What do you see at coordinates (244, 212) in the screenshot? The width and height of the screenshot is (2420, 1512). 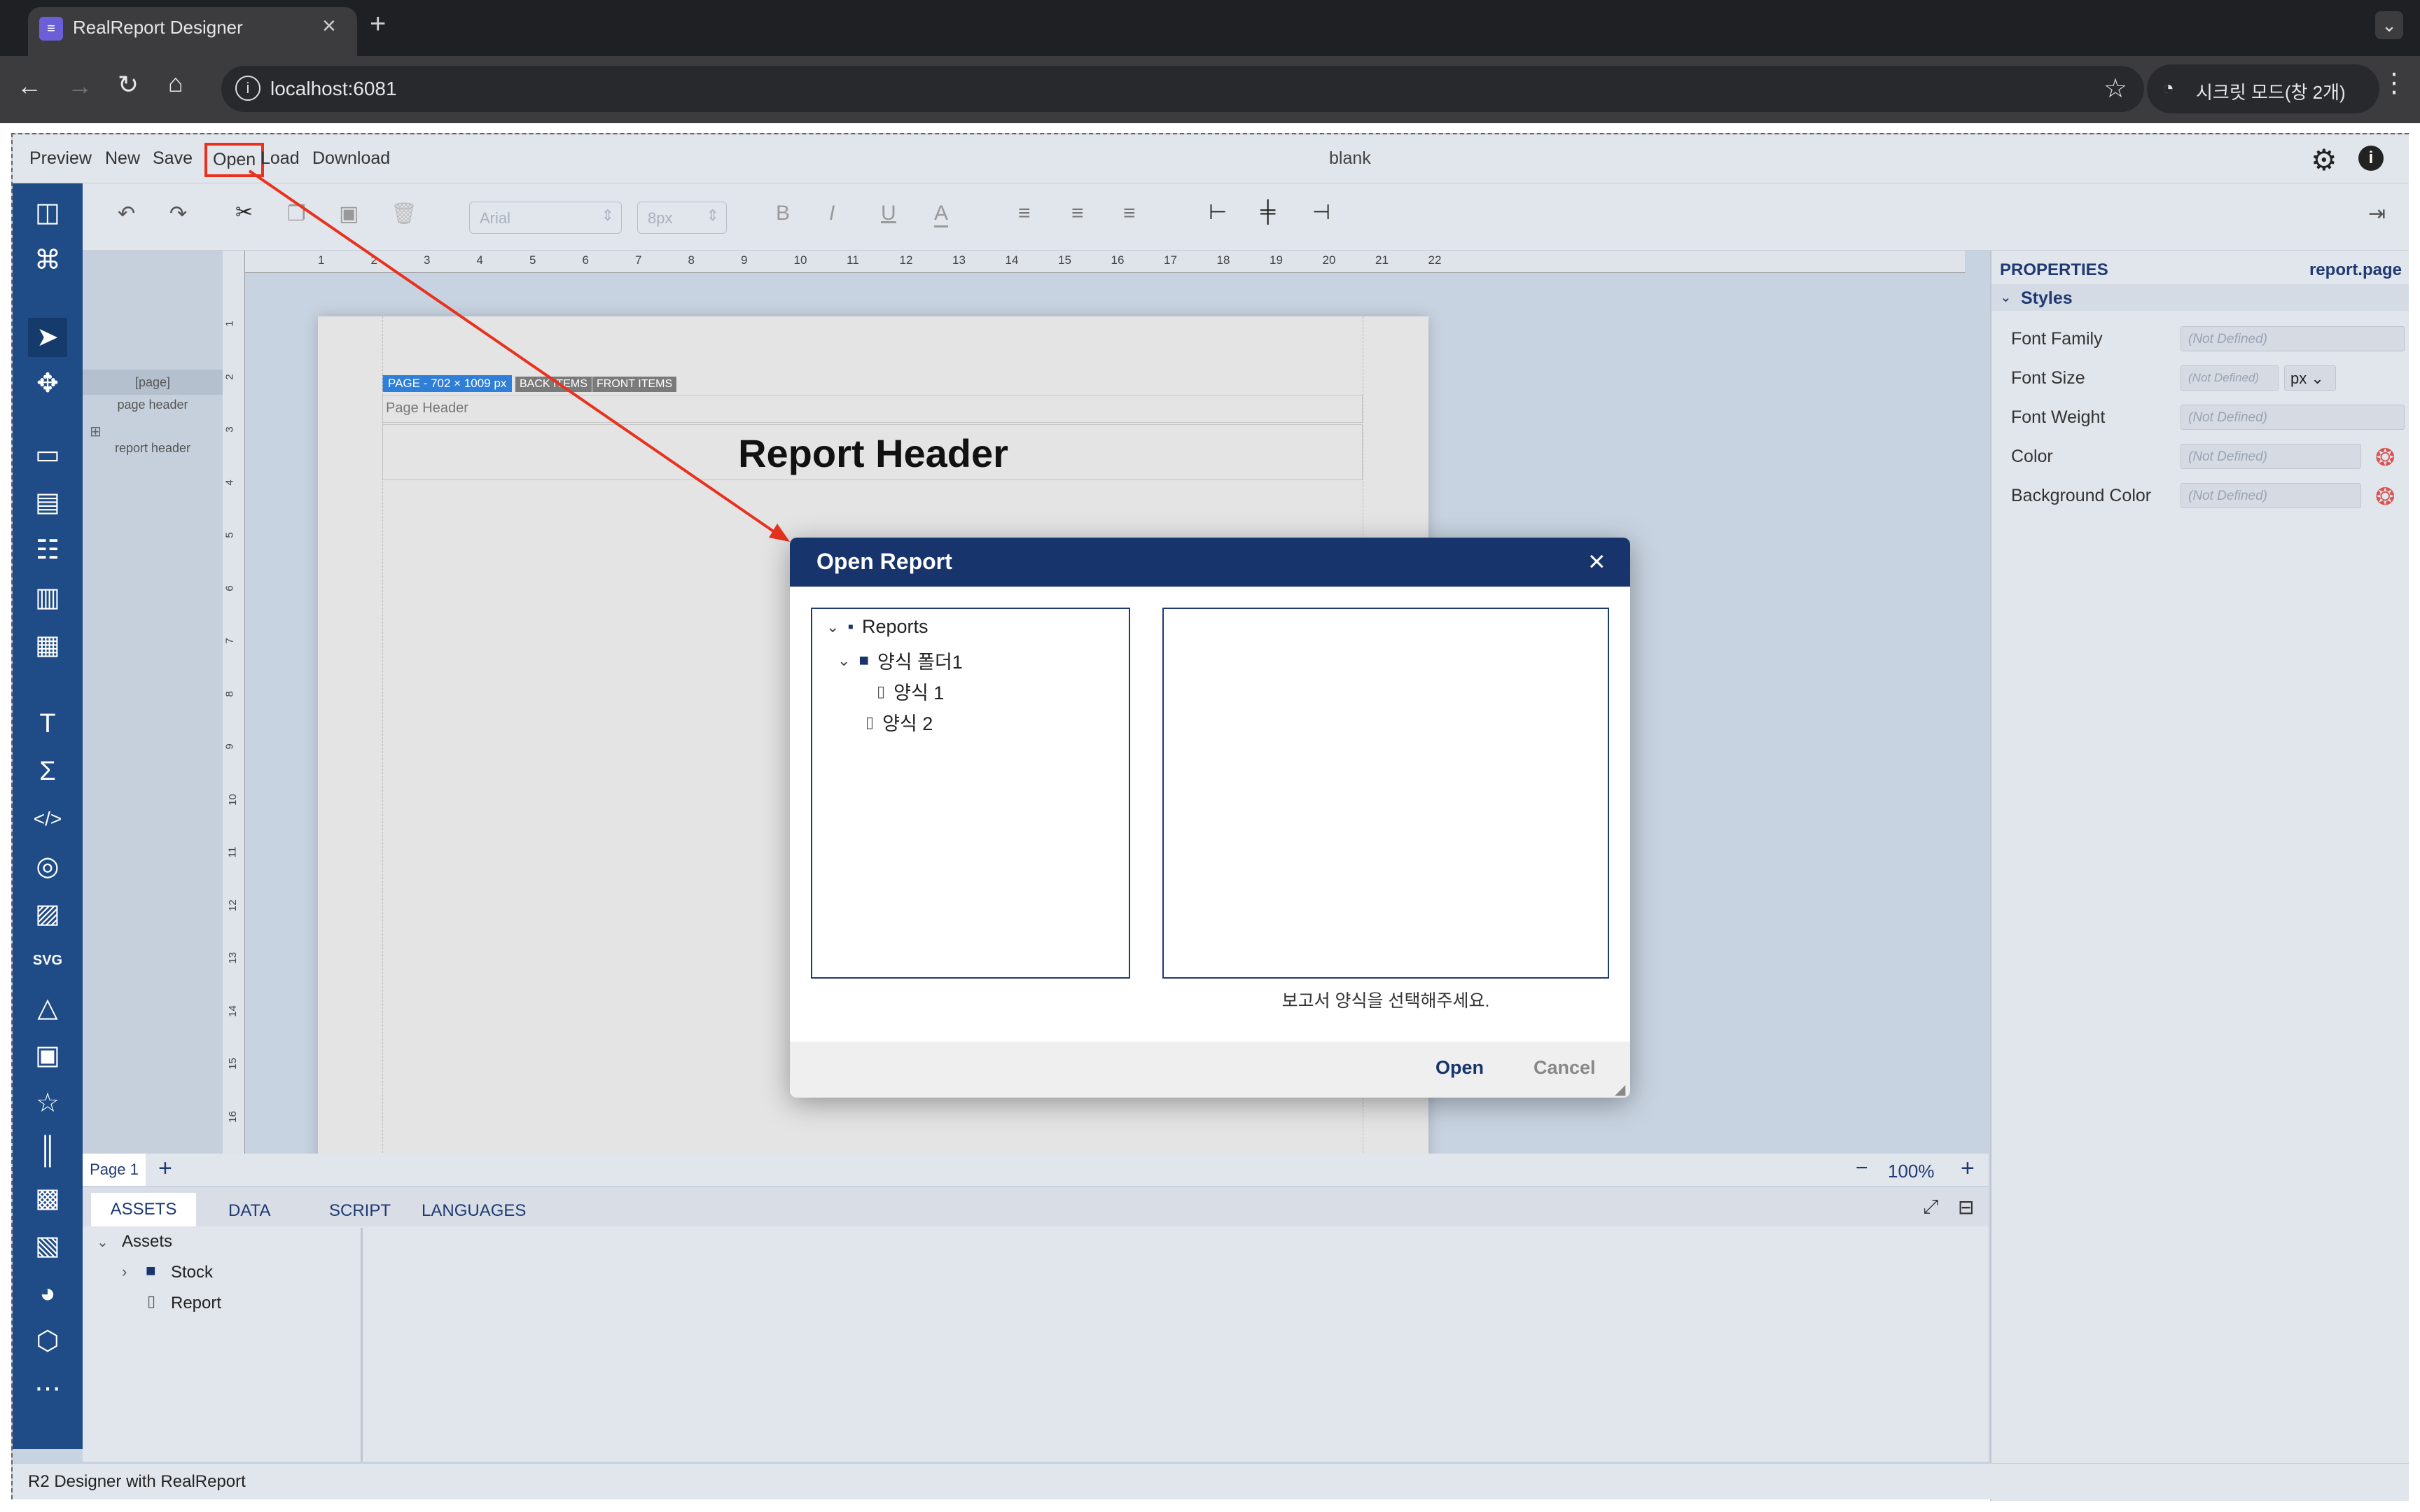 I see `cut-scissors-icon: ✂` at bounding box center [244, 212].